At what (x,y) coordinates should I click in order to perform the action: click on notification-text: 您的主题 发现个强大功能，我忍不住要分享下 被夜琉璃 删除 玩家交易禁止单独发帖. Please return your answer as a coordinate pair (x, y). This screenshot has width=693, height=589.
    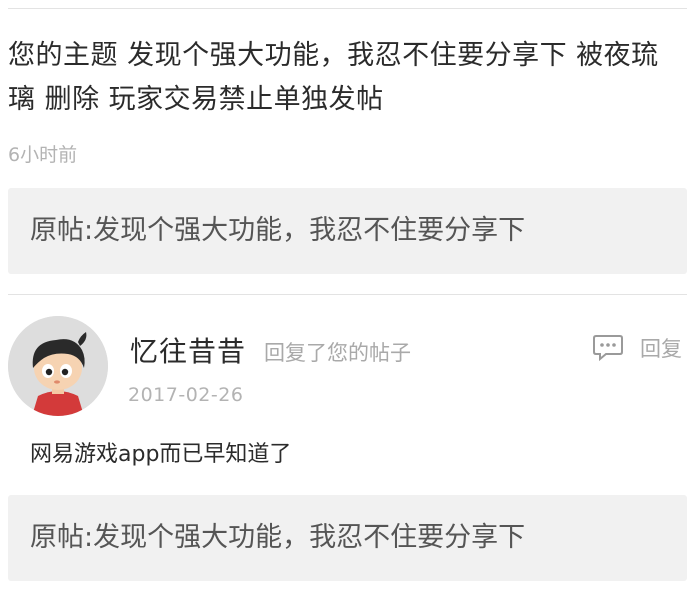
    Looking at the image, I should click on (333, 77).